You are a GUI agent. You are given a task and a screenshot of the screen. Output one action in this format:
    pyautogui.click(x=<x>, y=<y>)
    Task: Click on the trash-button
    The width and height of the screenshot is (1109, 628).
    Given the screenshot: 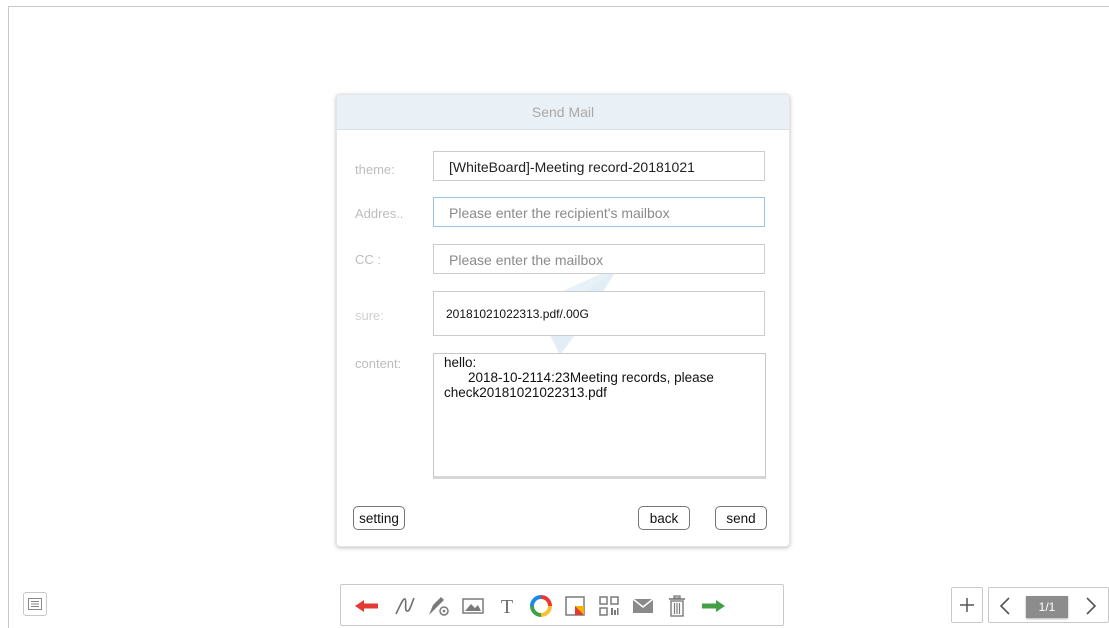 What is the action you would take?
    pyautogui.click(x=677, y=606)
    